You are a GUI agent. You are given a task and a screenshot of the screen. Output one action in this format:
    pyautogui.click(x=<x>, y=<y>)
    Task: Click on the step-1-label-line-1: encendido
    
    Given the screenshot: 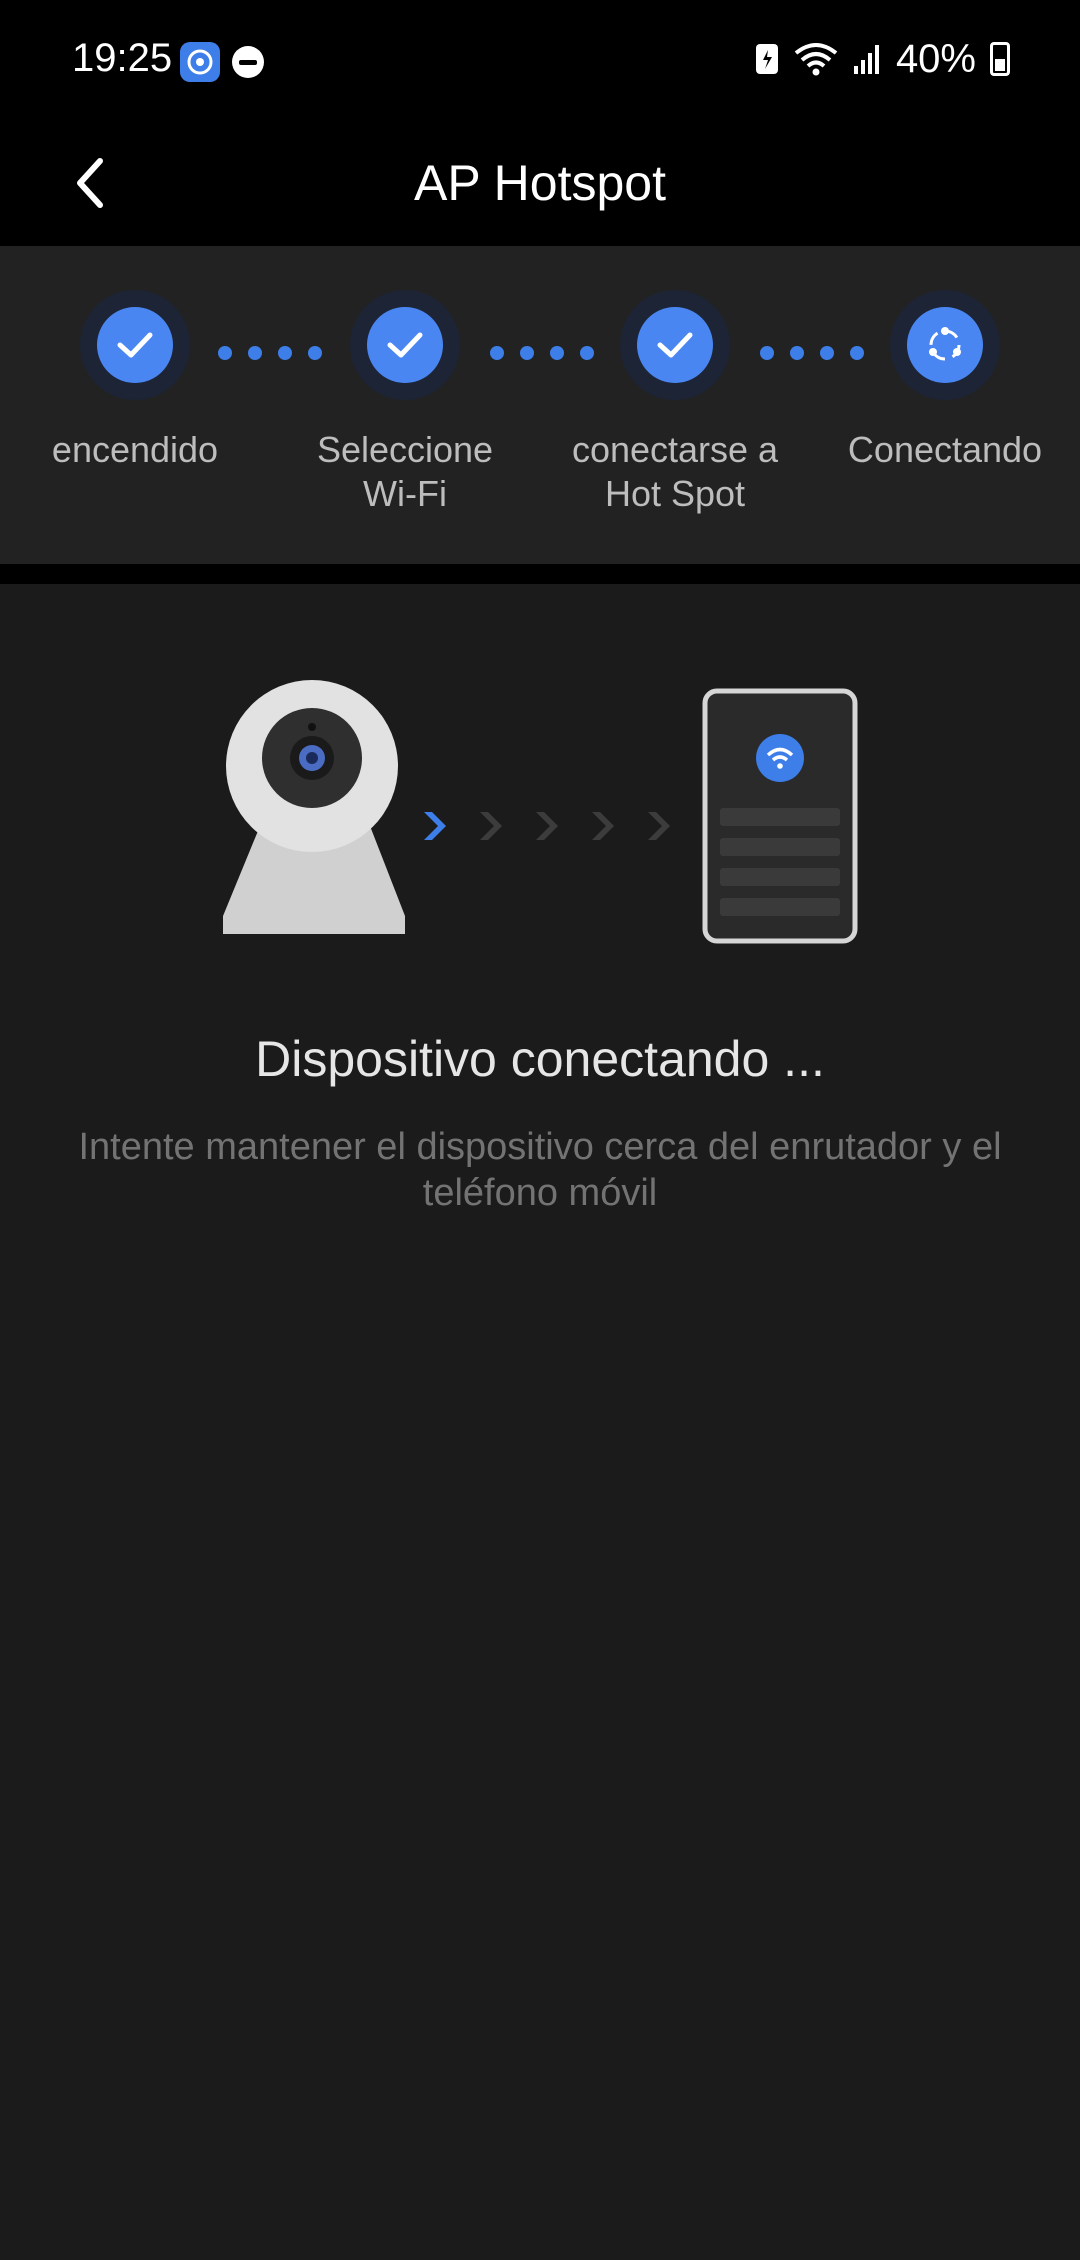 What is the action you would take?
    pyautogui.click(x=135, y=449)
    